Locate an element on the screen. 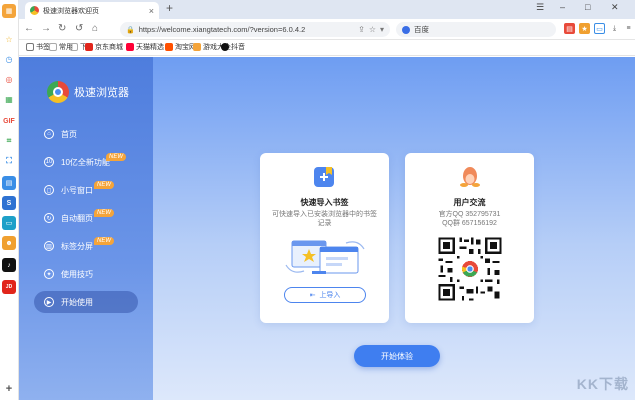 This screenshot has height=400, width=635. jd-icon: JD is located at coordinates (9, 287).